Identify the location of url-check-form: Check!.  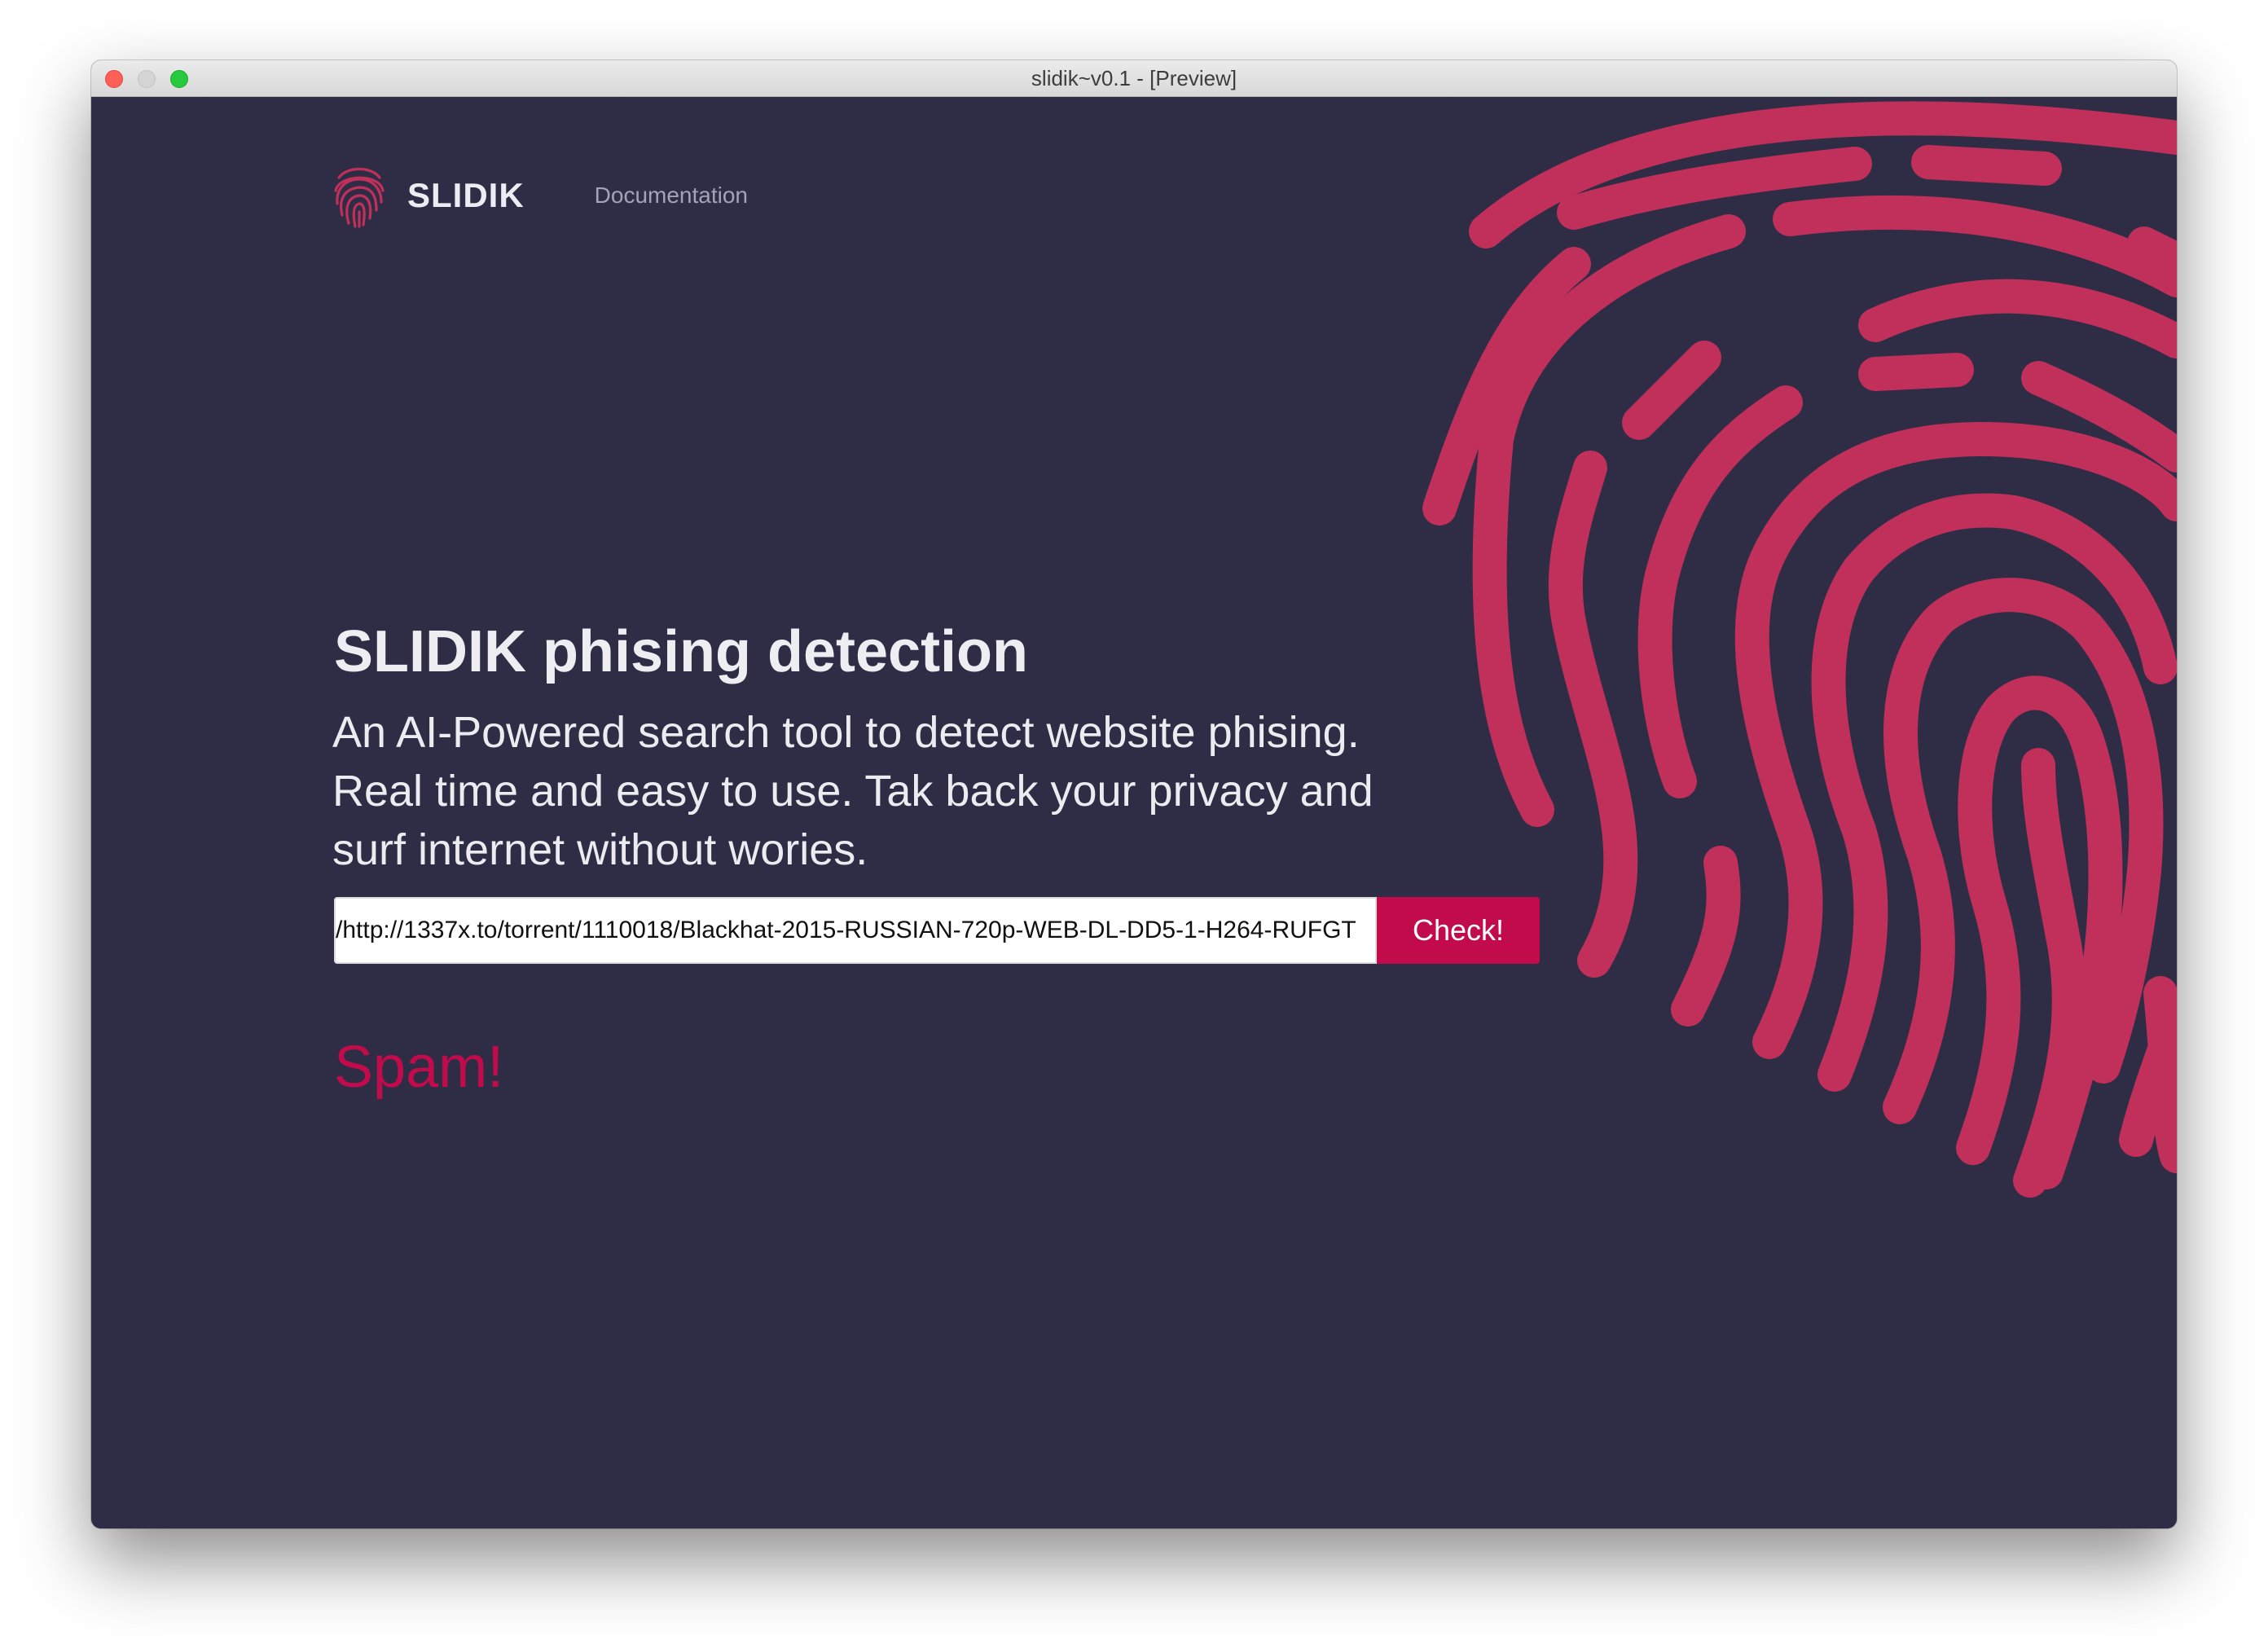
(937, 931).